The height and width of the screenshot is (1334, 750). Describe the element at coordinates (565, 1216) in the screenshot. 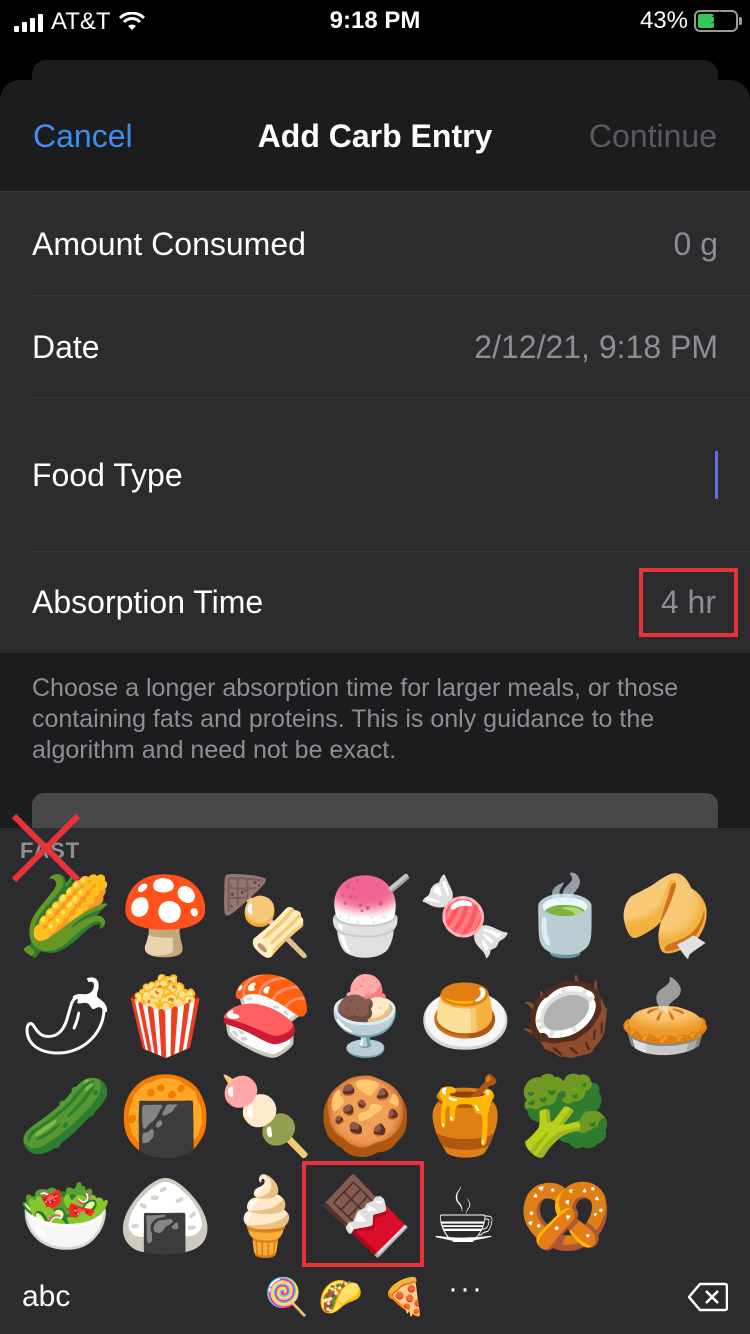

I see `emoji-key: 🥨` at that location.